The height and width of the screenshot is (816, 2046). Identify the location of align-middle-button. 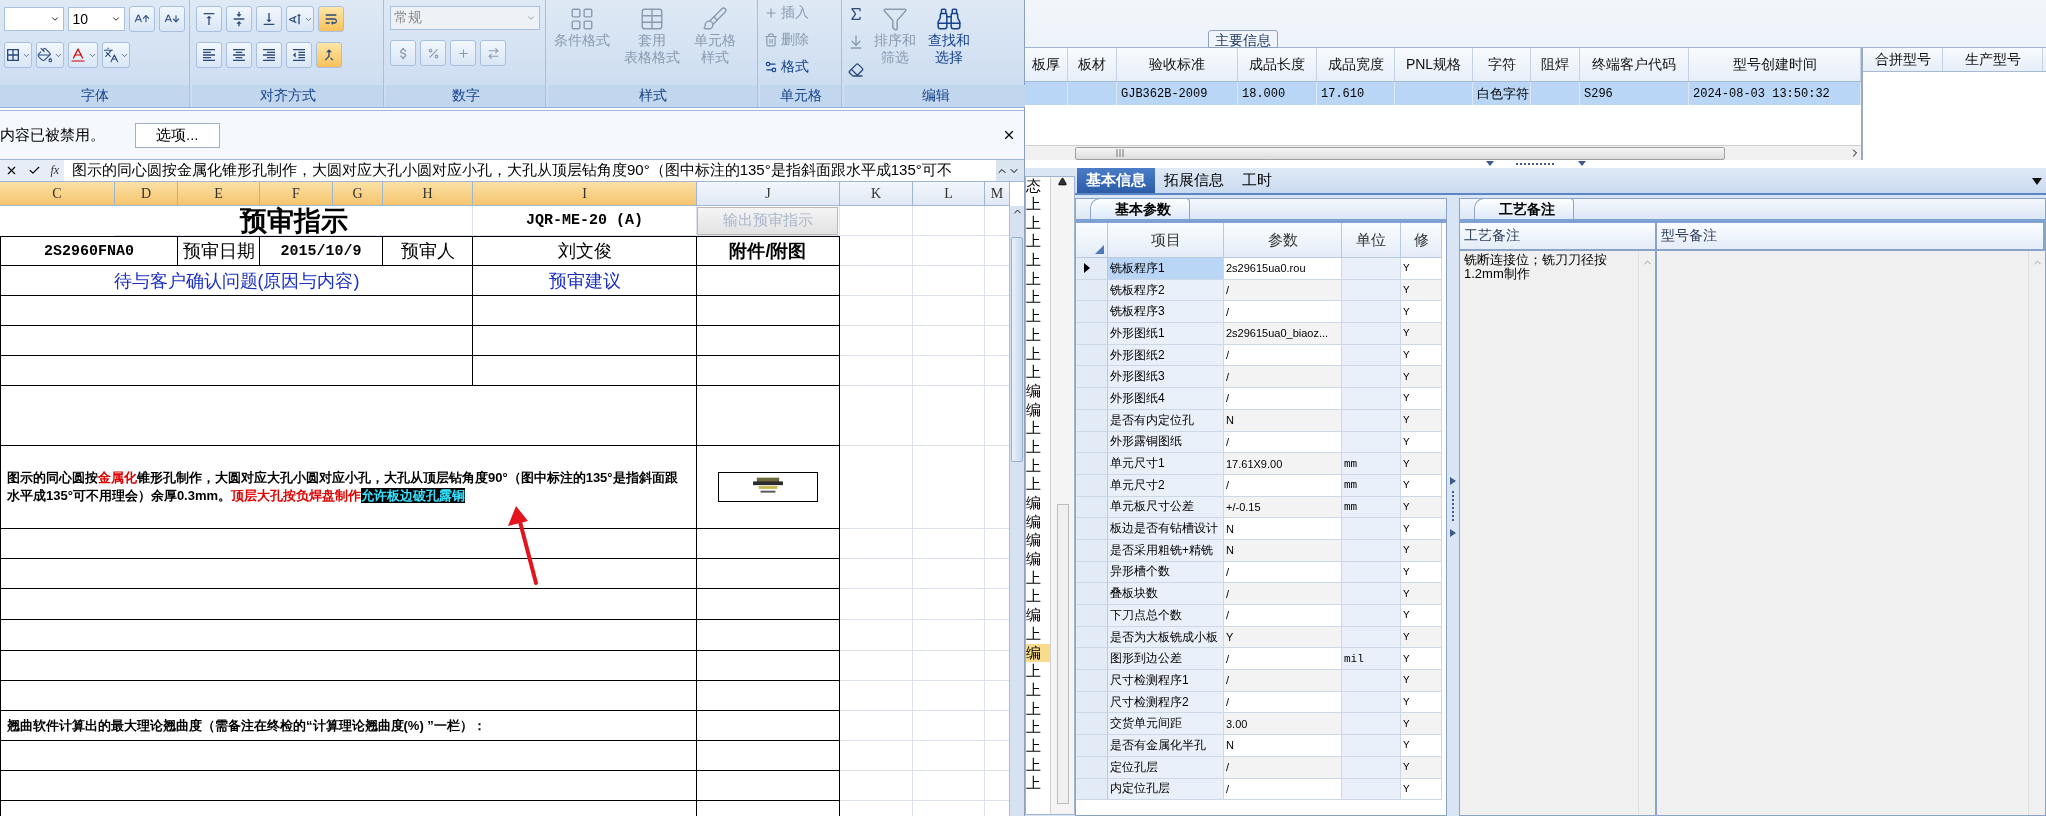
(239, 19).